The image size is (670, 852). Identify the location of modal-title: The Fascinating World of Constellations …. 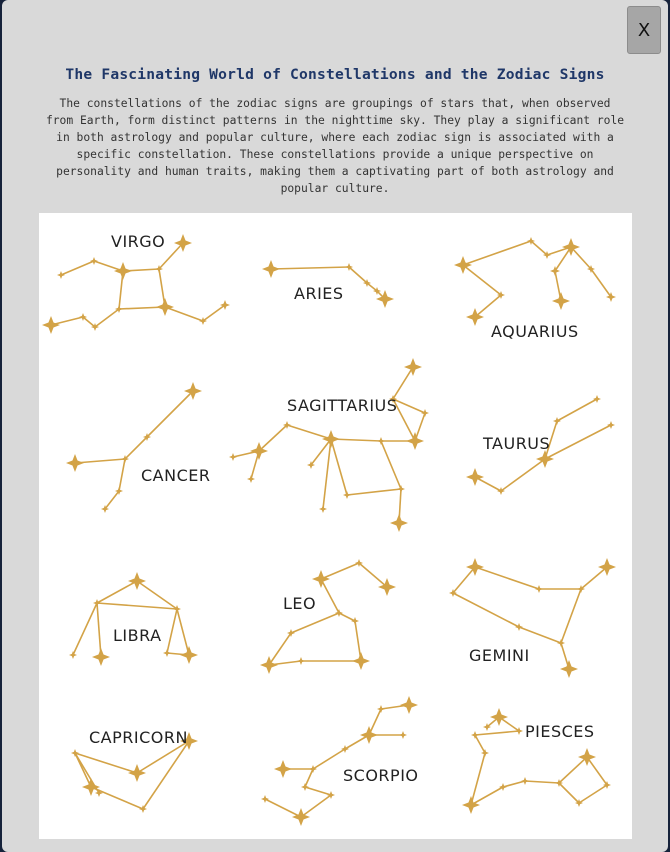
(335, 74).